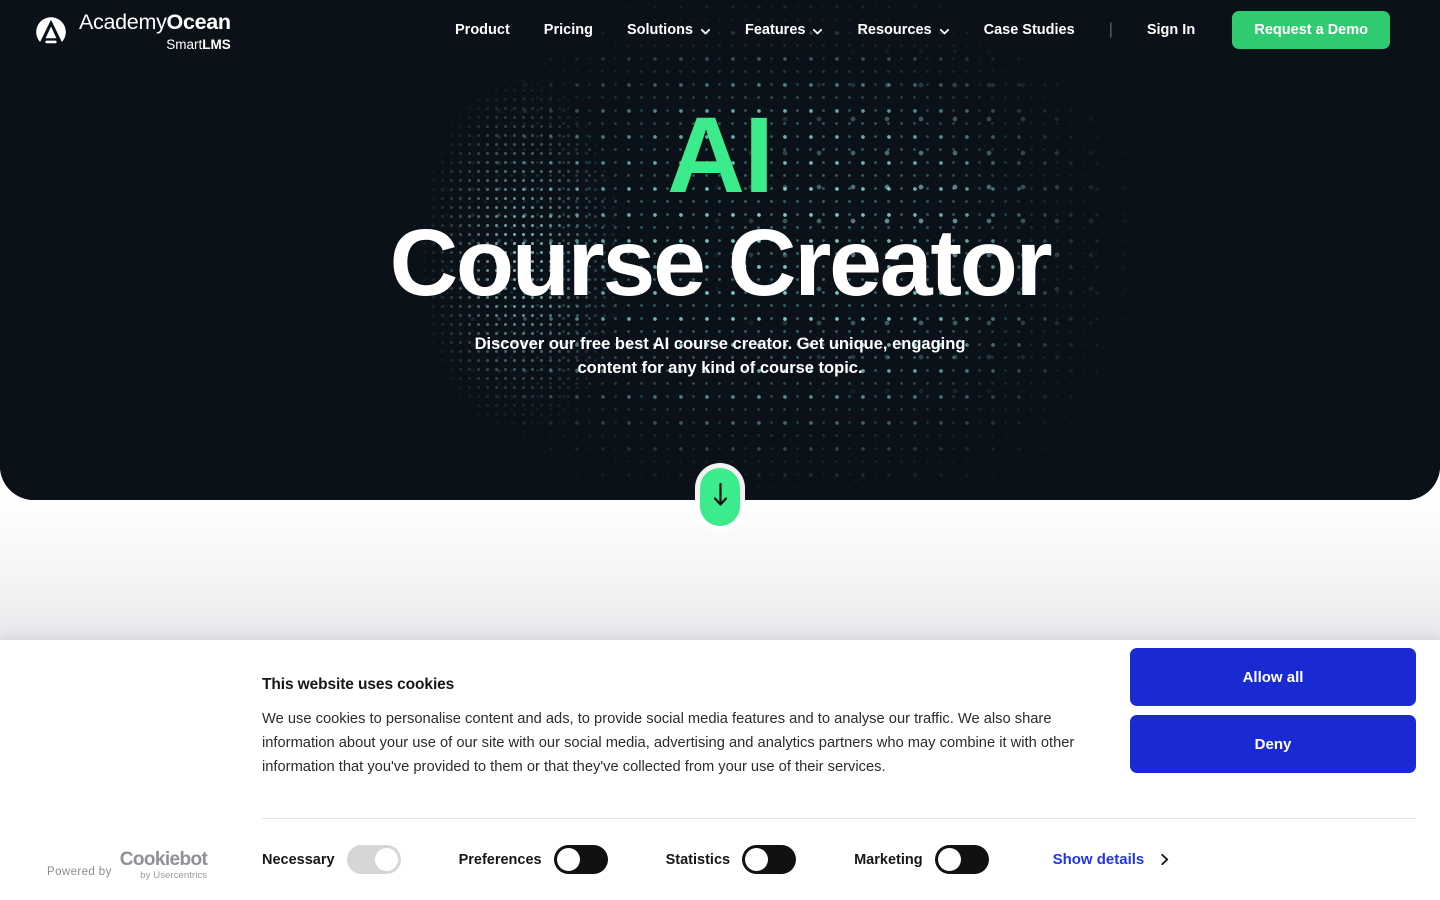  I want to click on nav-item-label: Resources, so click(894, 30).